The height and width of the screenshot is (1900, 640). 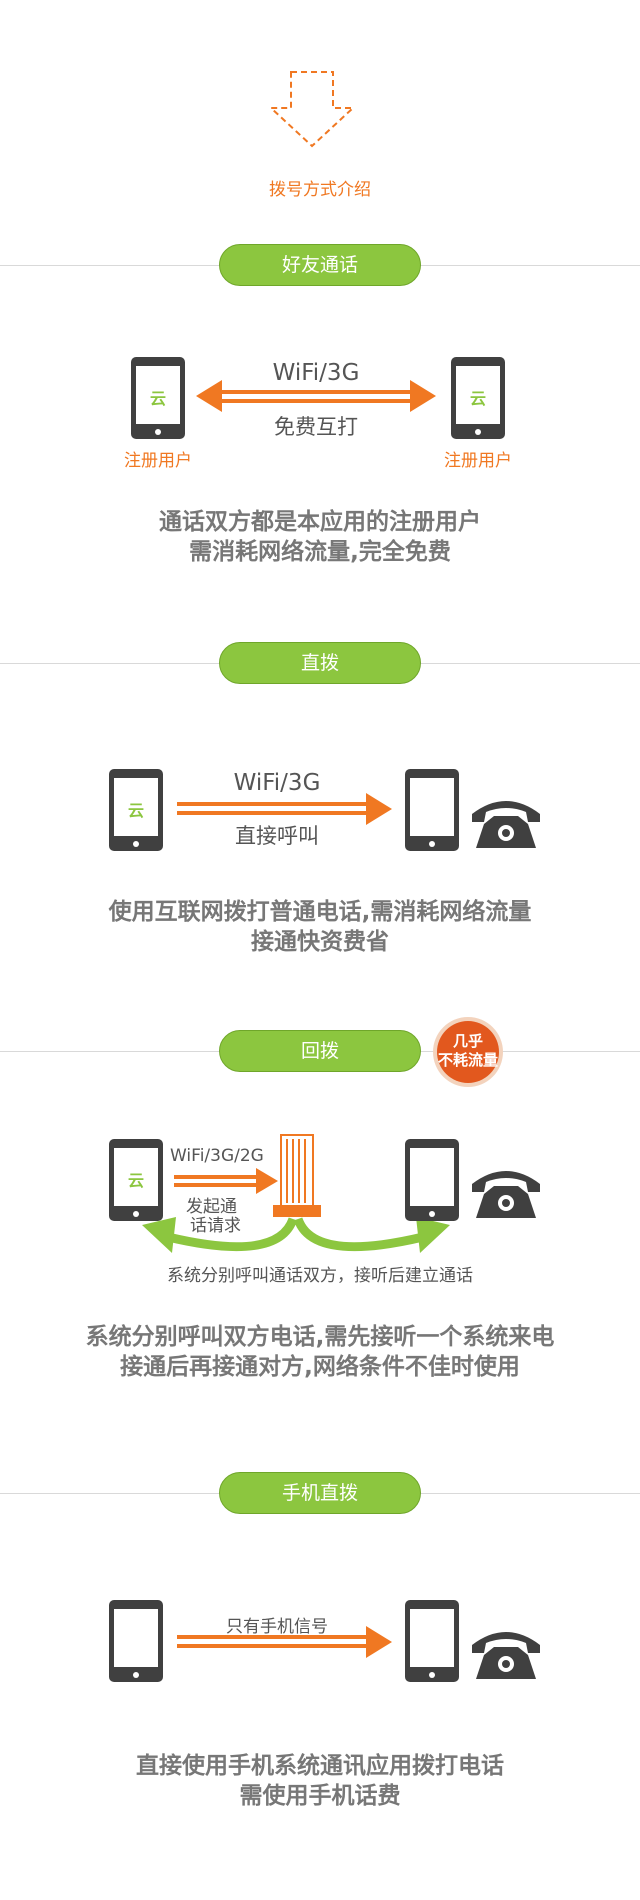 What do you see at coordinates (478, 461) in the screenshot?
I see `right-user-label: 注册用户` at bounding box center [478, 461].